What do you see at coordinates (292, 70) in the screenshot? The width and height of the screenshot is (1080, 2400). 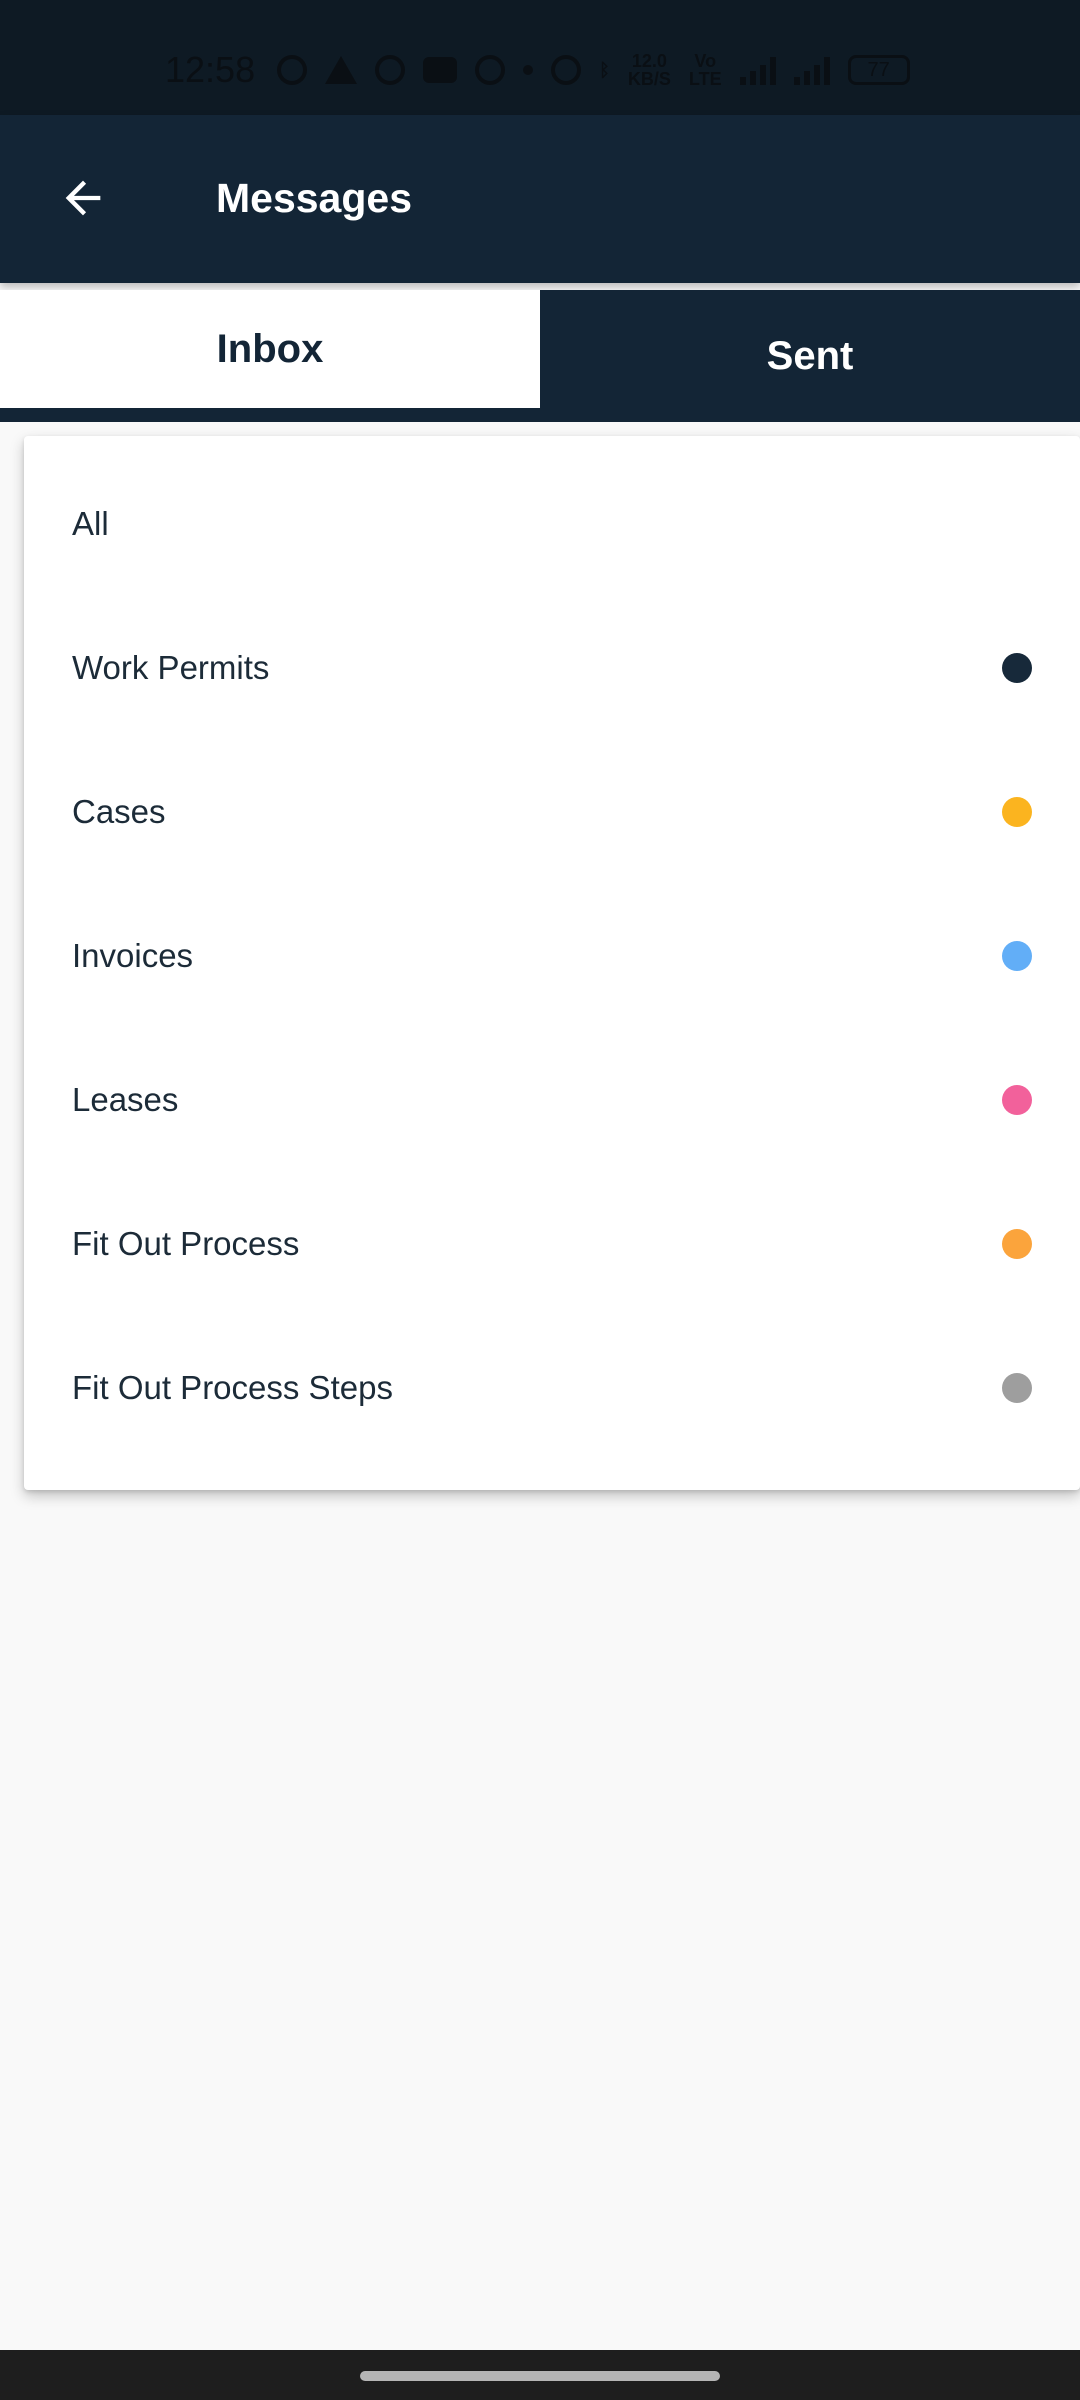 I see `whatsapp-icon` at bounding box center [292, 70].